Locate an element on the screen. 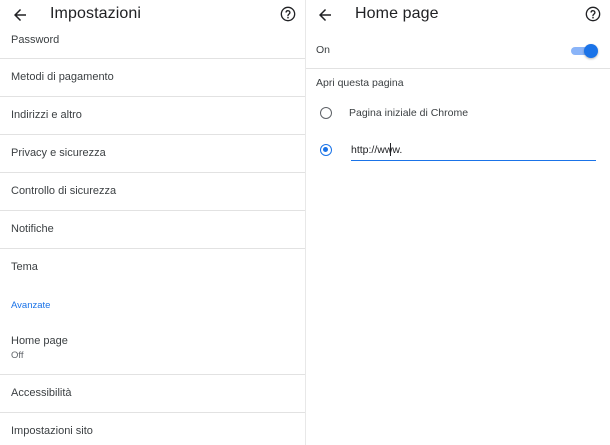 This screenshot has height=445, width=610. settings-item-site-settings: Impostazioni sito is located at coordinates (152, 429).